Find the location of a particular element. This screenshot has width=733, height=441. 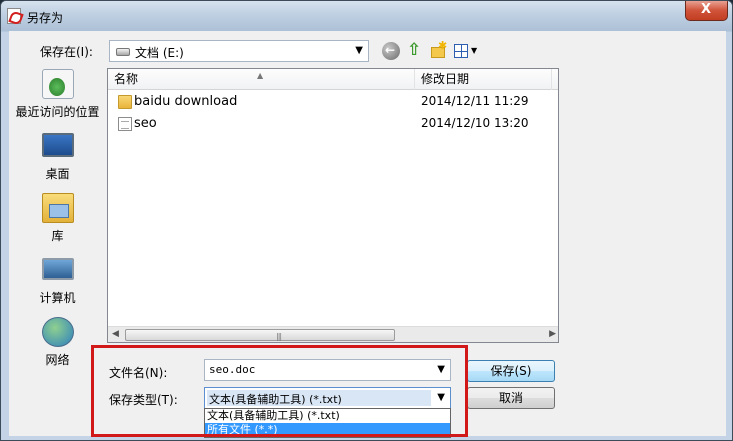

file-name: seo is located at coordinates (145, 123).